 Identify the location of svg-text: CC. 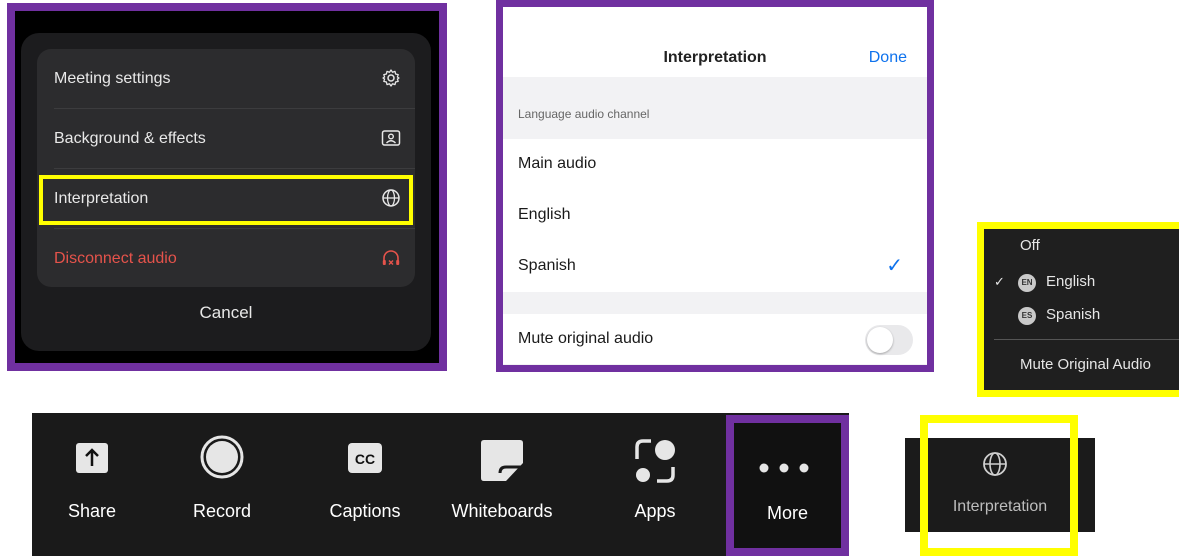
(365, 459).